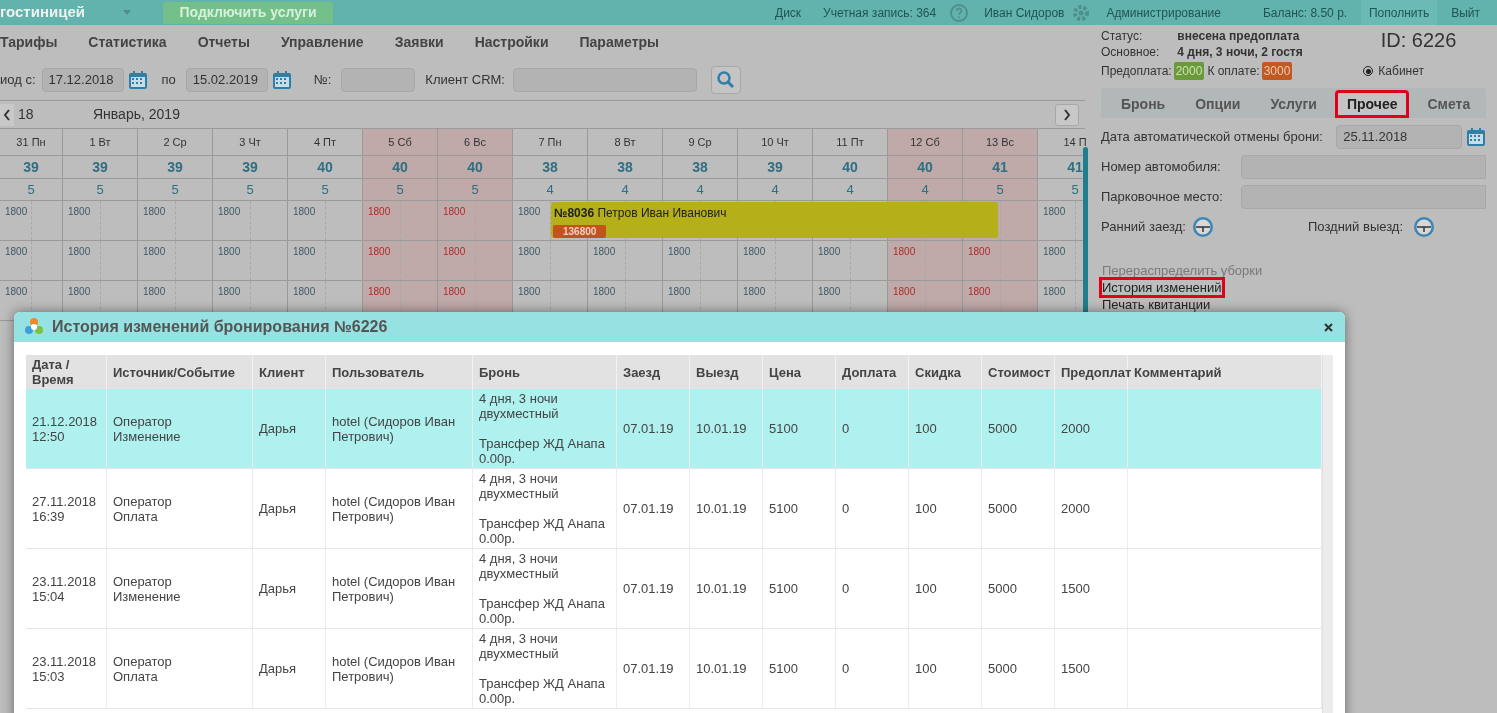  I want to click on column-header: Доплата, so click(869, 372).